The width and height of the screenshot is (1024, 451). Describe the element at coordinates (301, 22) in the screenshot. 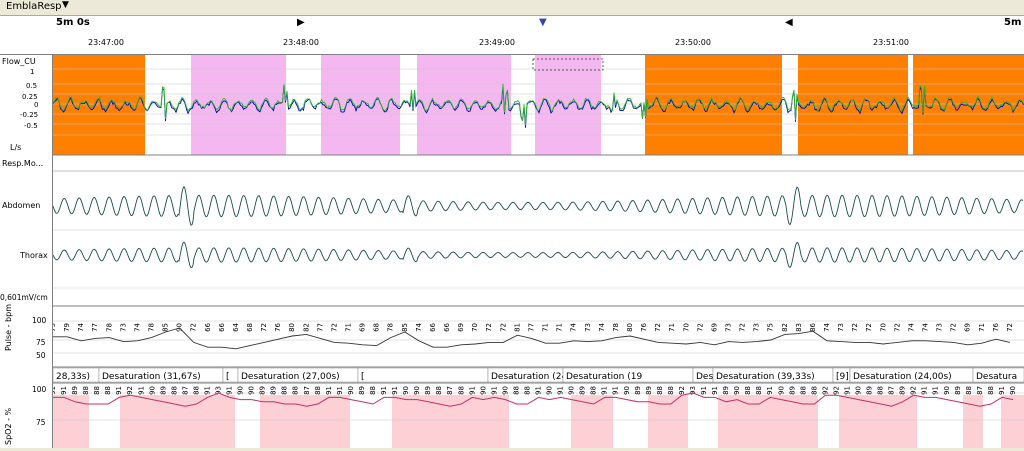

I see `range-start-marker-icon: ▶` at that location.